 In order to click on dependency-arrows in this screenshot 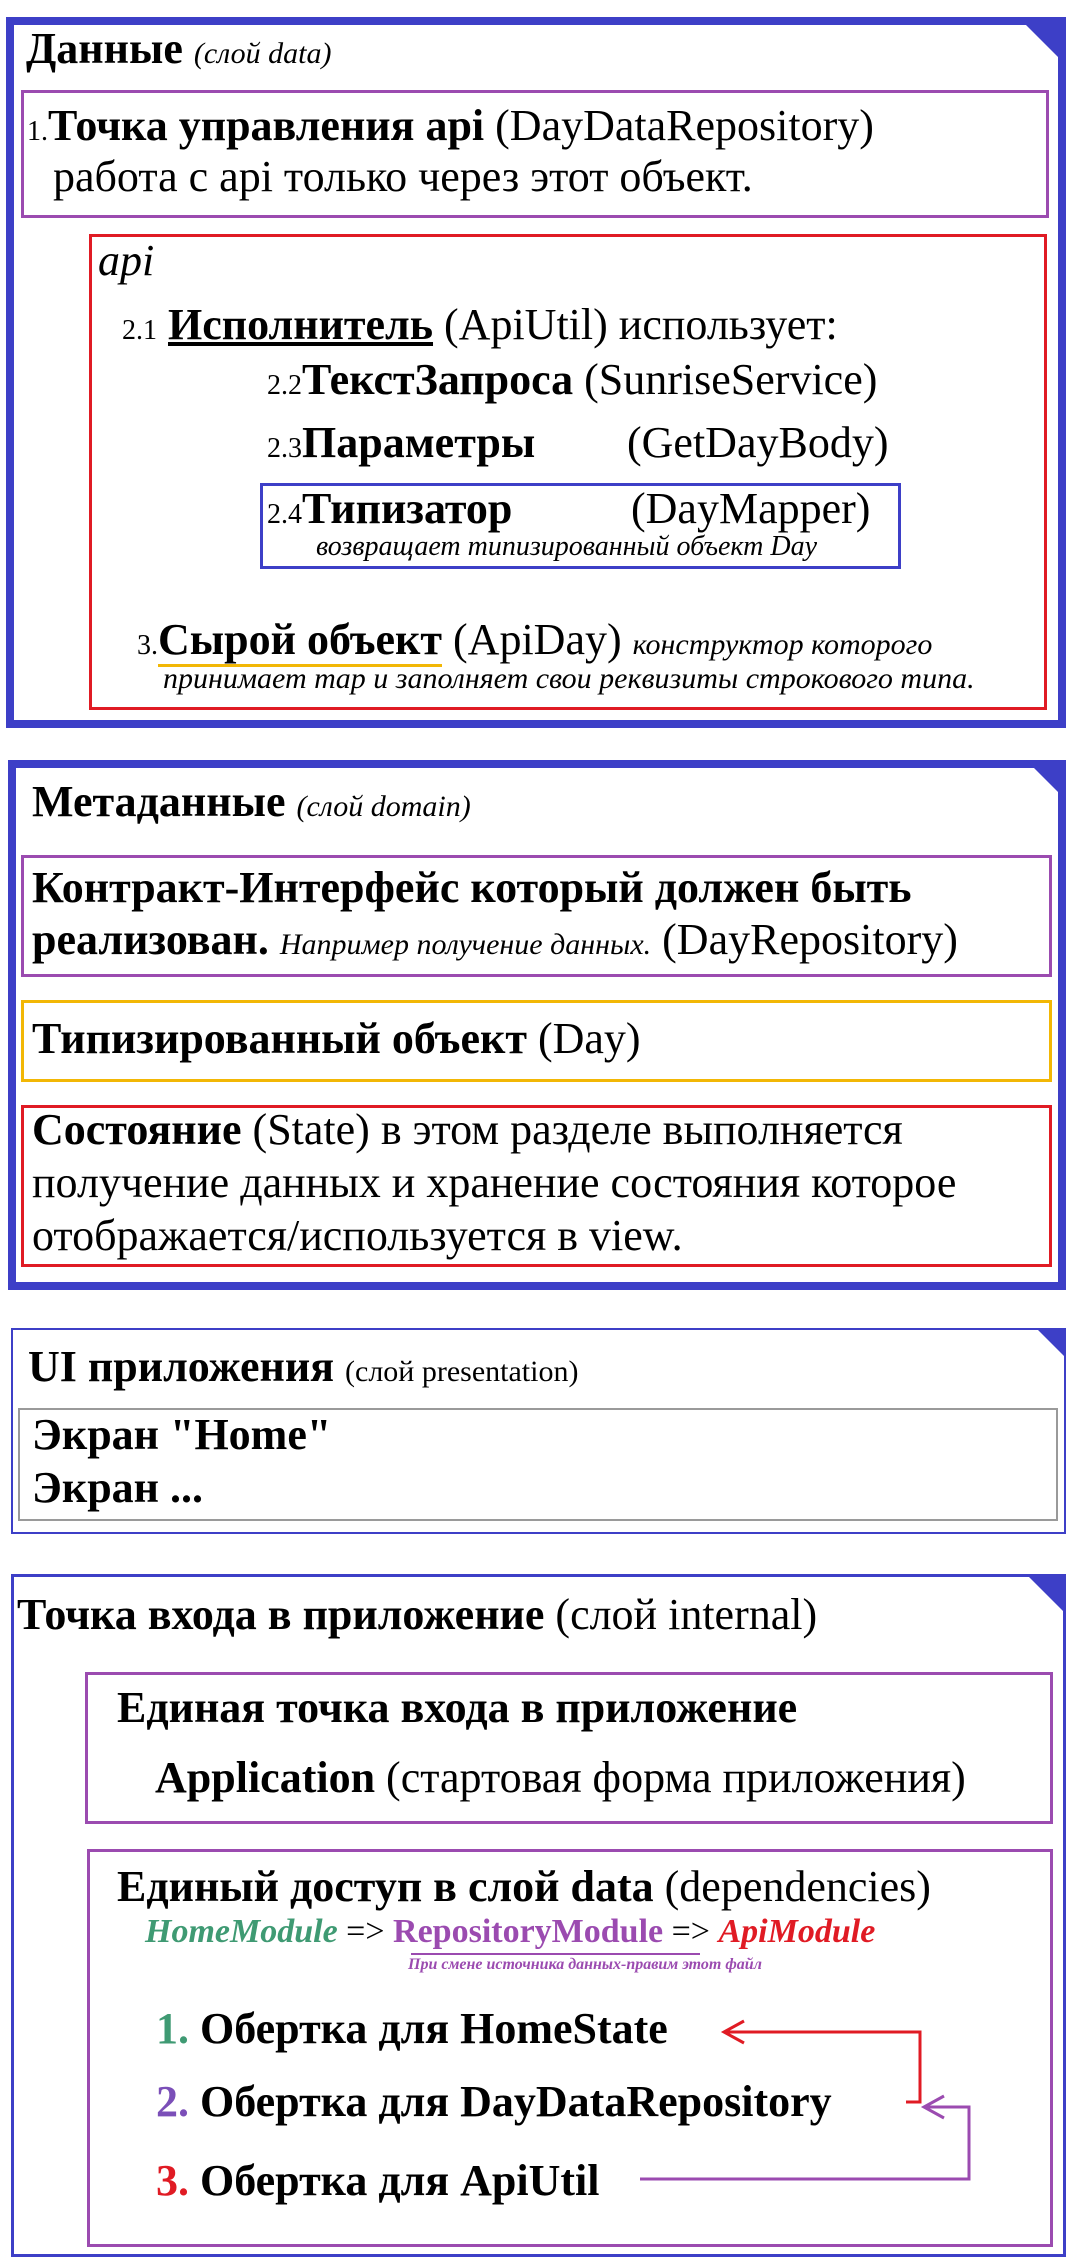, I will do `click(805, 2100)`.